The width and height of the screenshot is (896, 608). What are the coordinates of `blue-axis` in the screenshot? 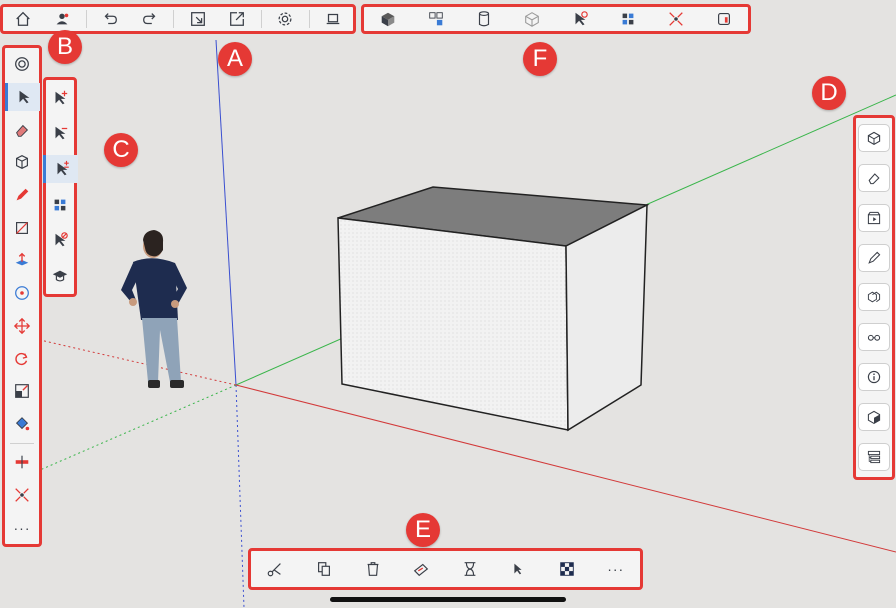 It's located at (226, 212).